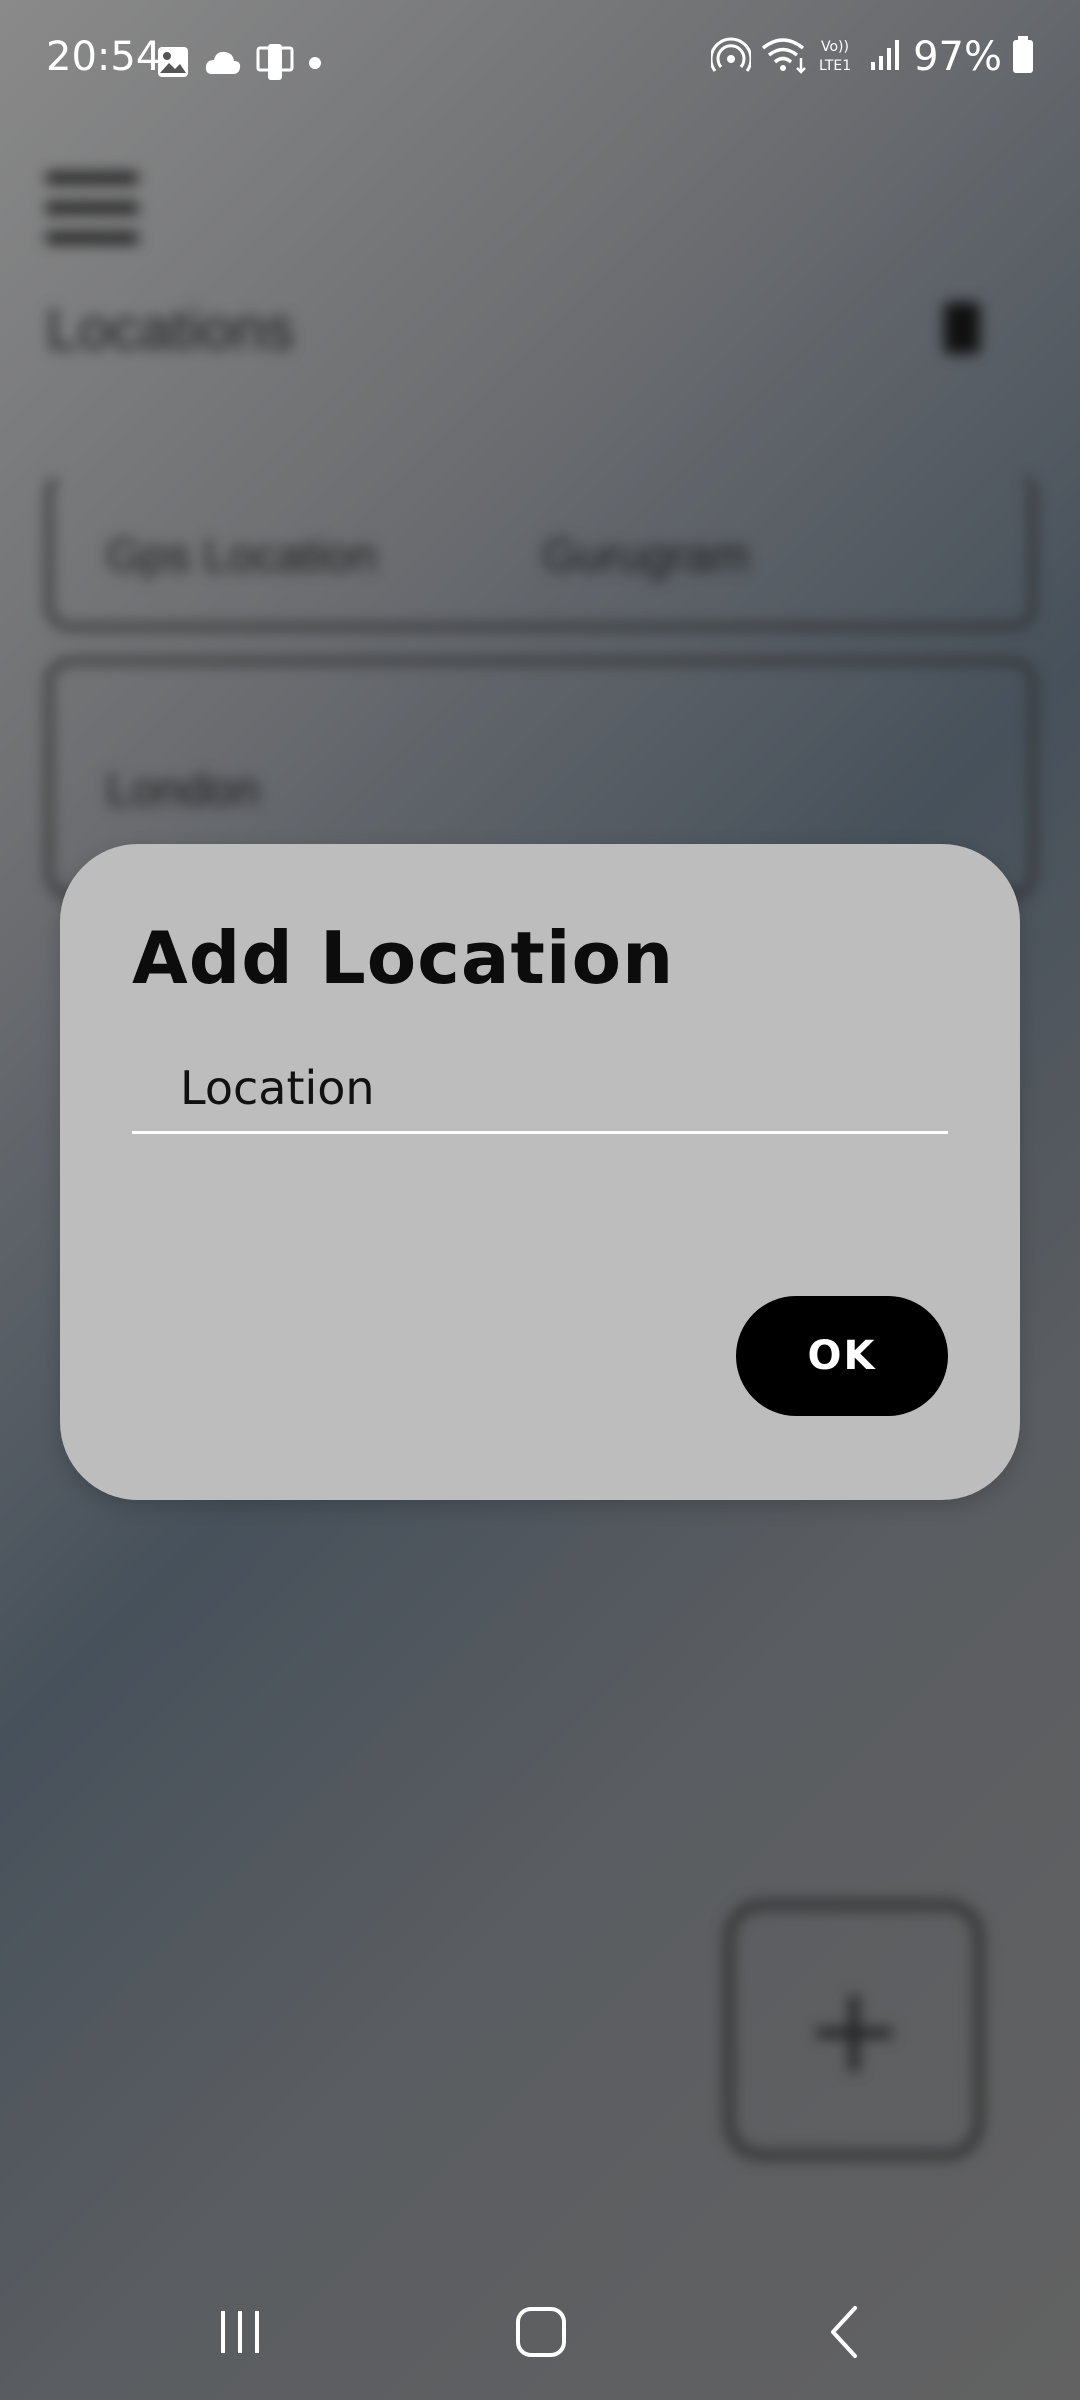  What do you see at coordinates (646, 555) in the screenshot?
I see `location-item: Gurugram` at bounding box center [646, 555].